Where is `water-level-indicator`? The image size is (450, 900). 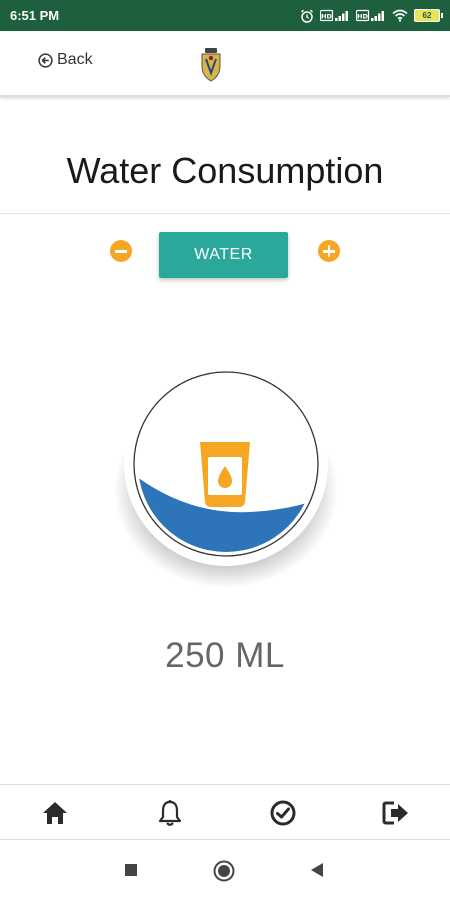 water-level-indicator is located at coordinates (226, 475).